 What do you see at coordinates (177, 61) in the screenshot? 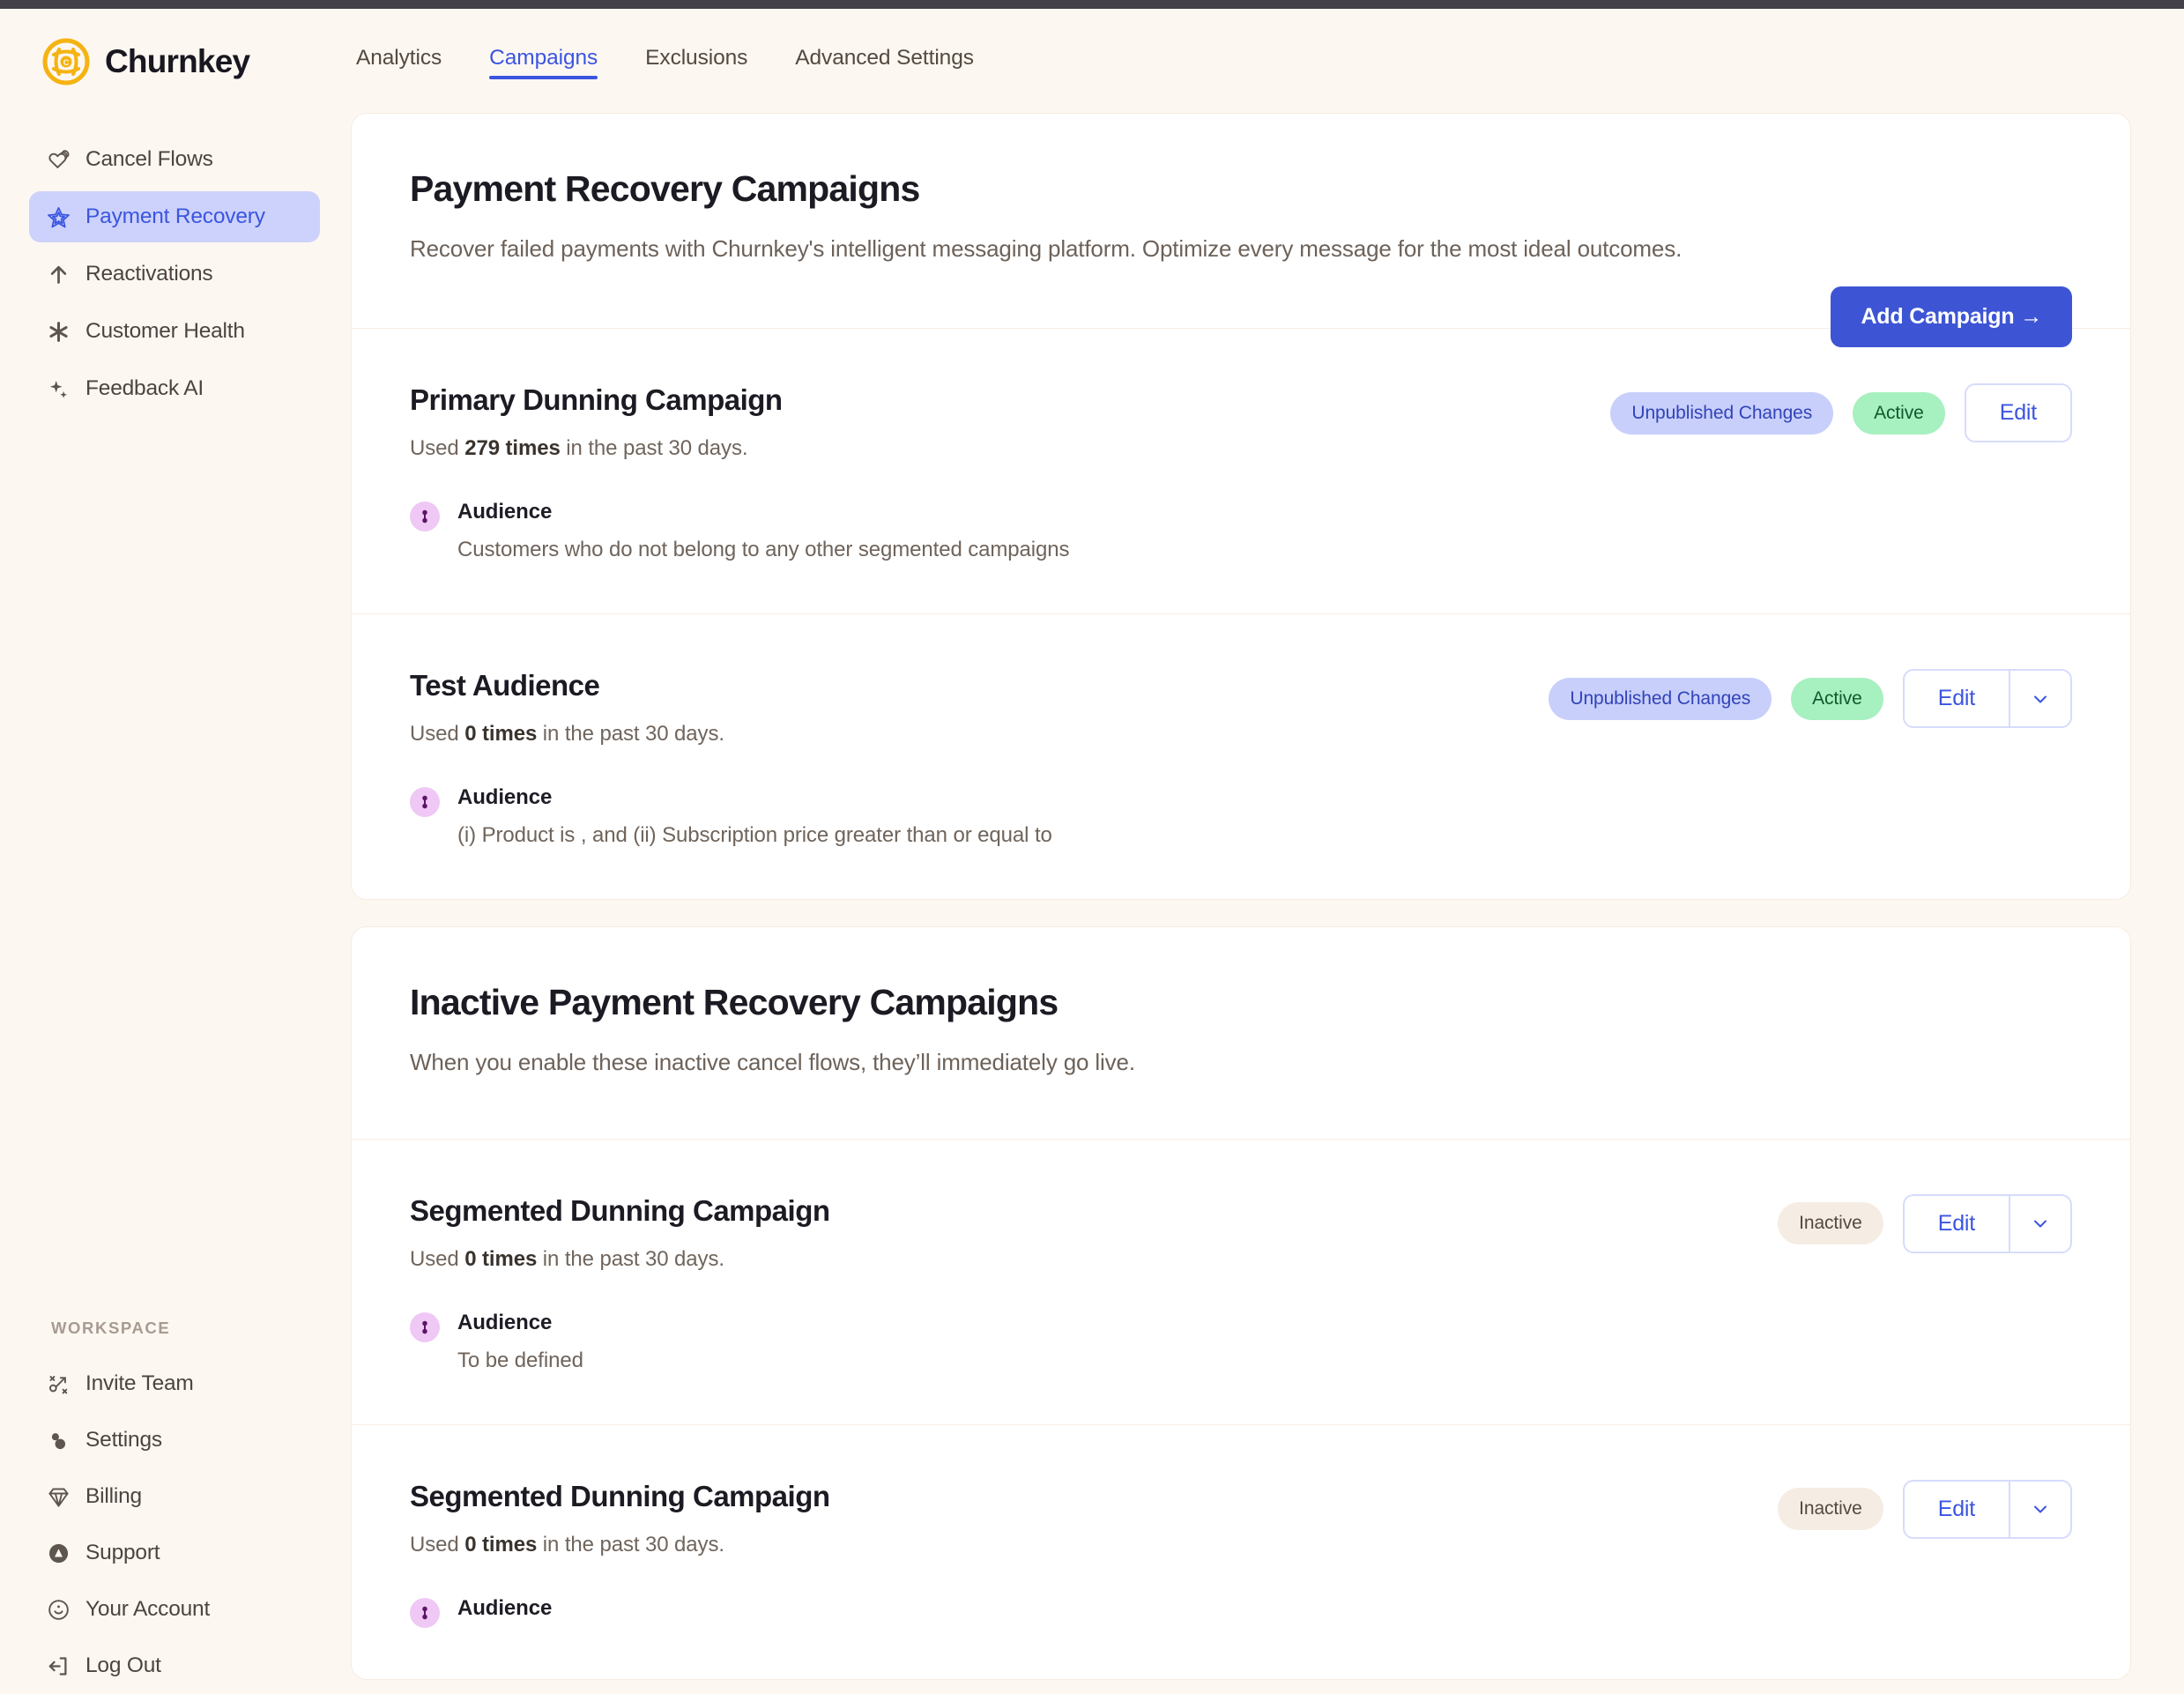
I see `brand-name: Churnkey` at bounding box center [177, 61].